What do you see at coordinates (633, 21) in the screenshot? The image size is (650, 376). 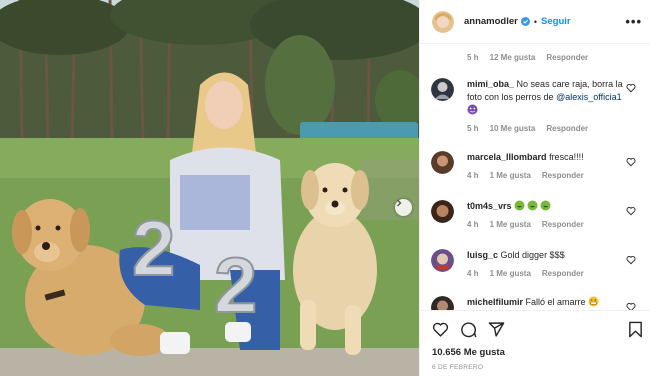 I see `more-options-icon: •••` at bounding box center [633, 21].